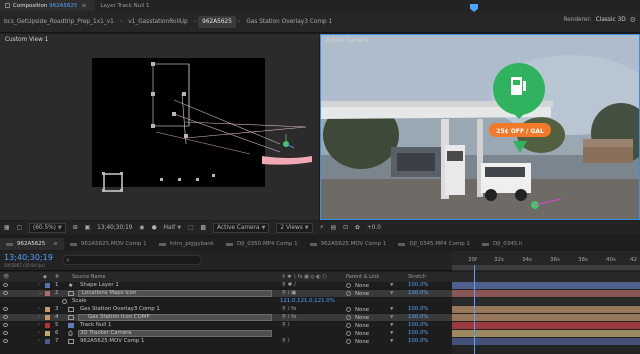 The image size is (640, 354). Describe the element at coordinates (158, 22) in the screenshot. I see `breadcrumb-item: v1_GasstationRollUp` at that location.